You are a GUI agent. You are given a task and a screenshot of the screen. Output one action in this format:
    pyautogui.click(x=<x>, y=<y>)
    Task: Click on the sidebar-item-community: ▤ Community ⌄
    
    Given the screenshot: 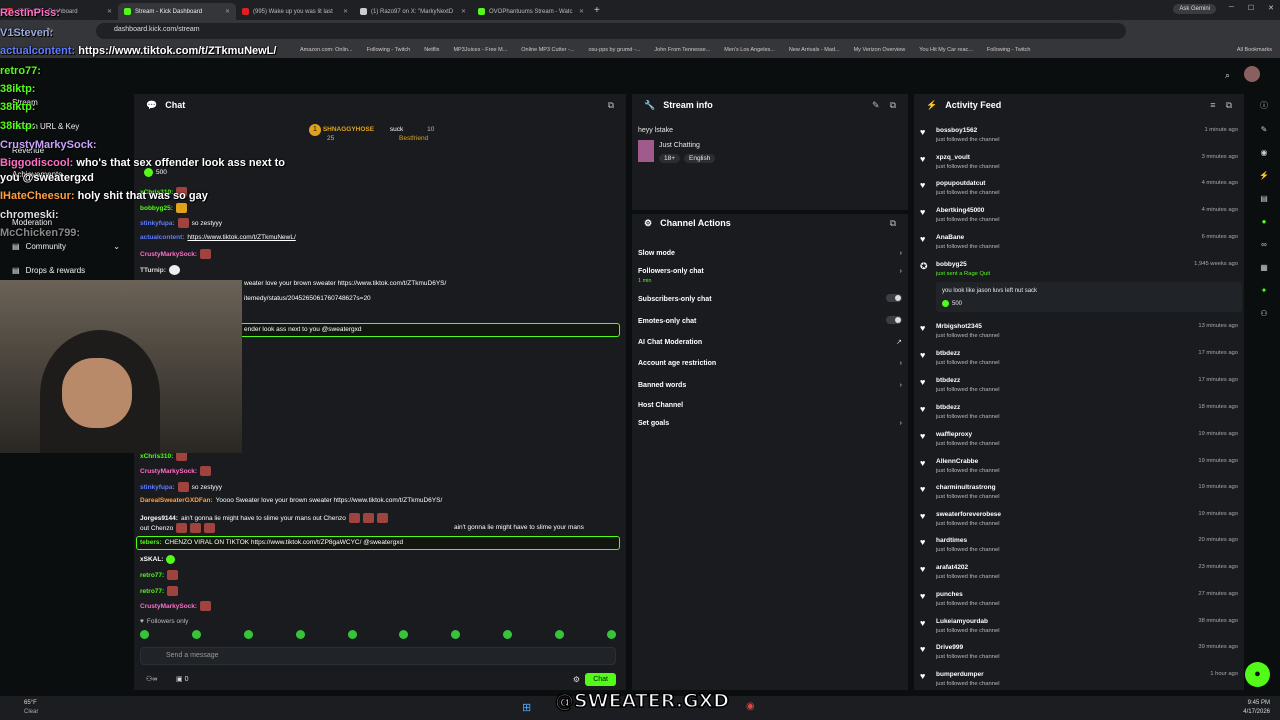 What is the action you would take?
    pyautogui.click(x=66, y=246)
    